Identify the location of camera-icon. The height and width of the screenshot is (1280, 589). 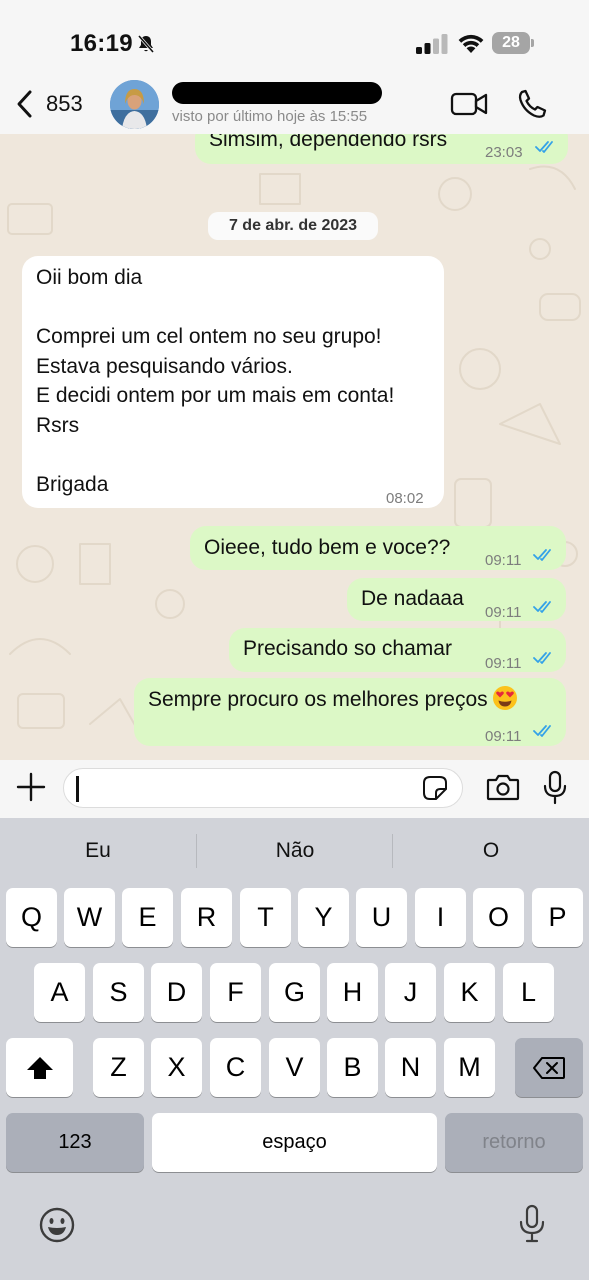
(503, 787).